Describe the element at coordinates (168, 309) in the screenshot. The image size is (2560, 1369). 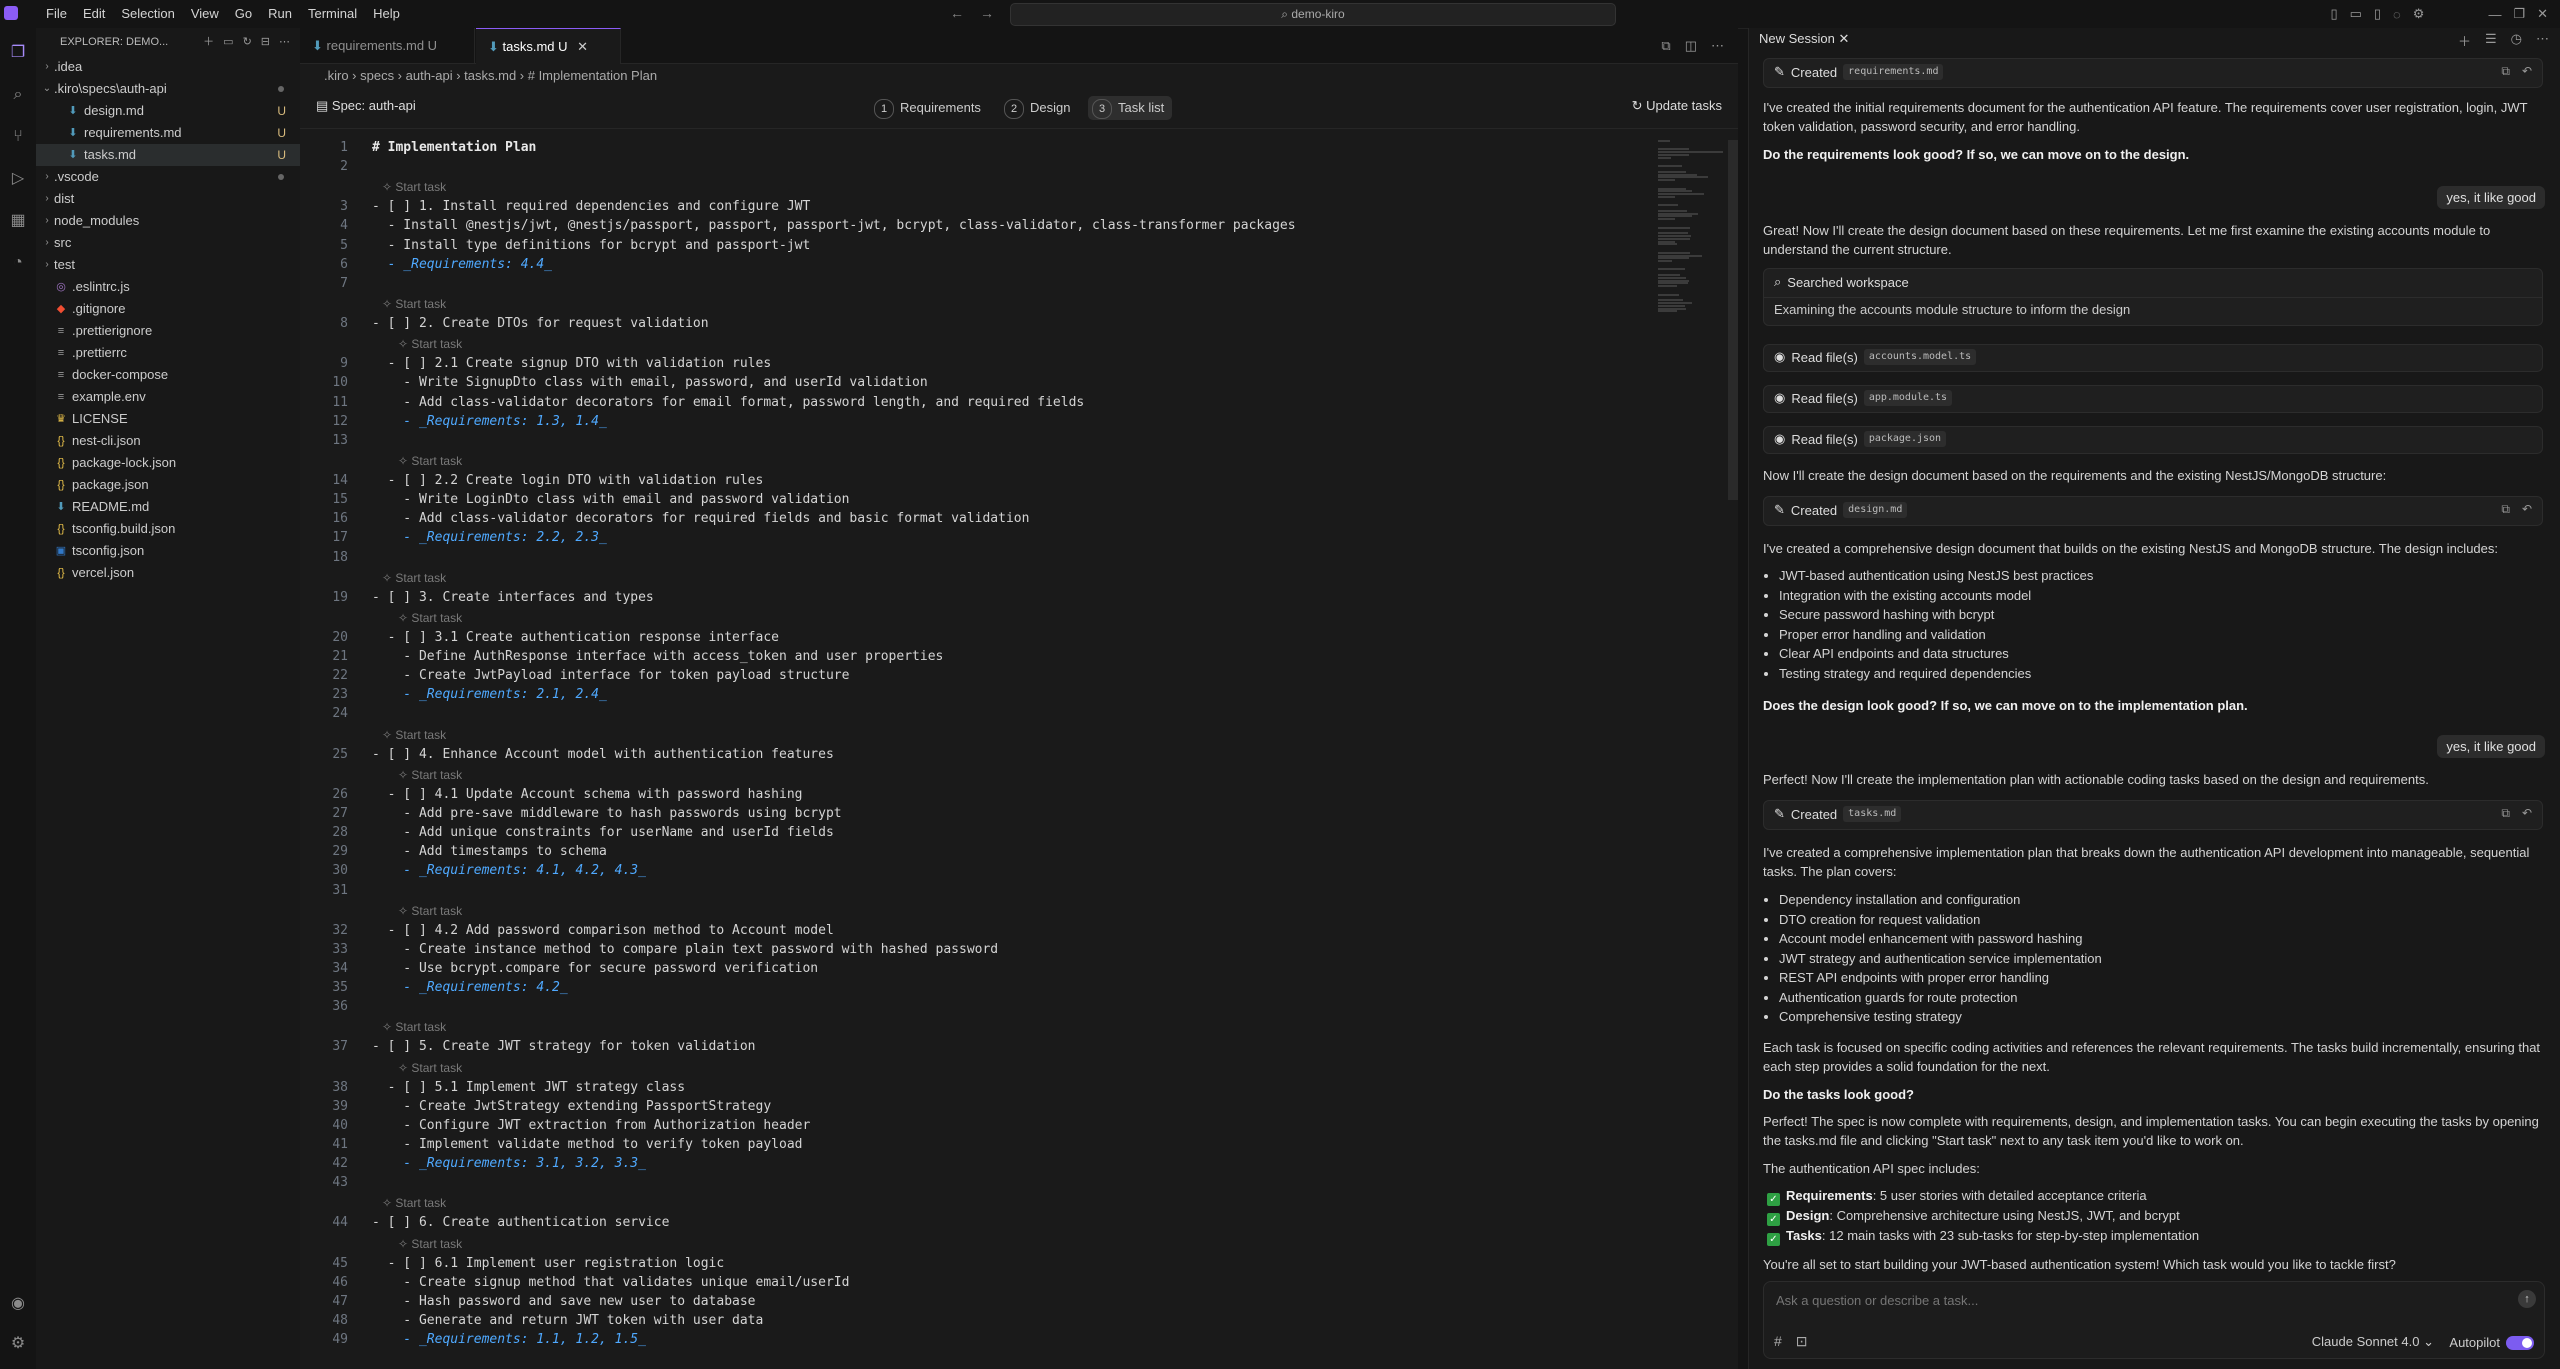
I see `tree-item: ◆ .gitignore` at that location.